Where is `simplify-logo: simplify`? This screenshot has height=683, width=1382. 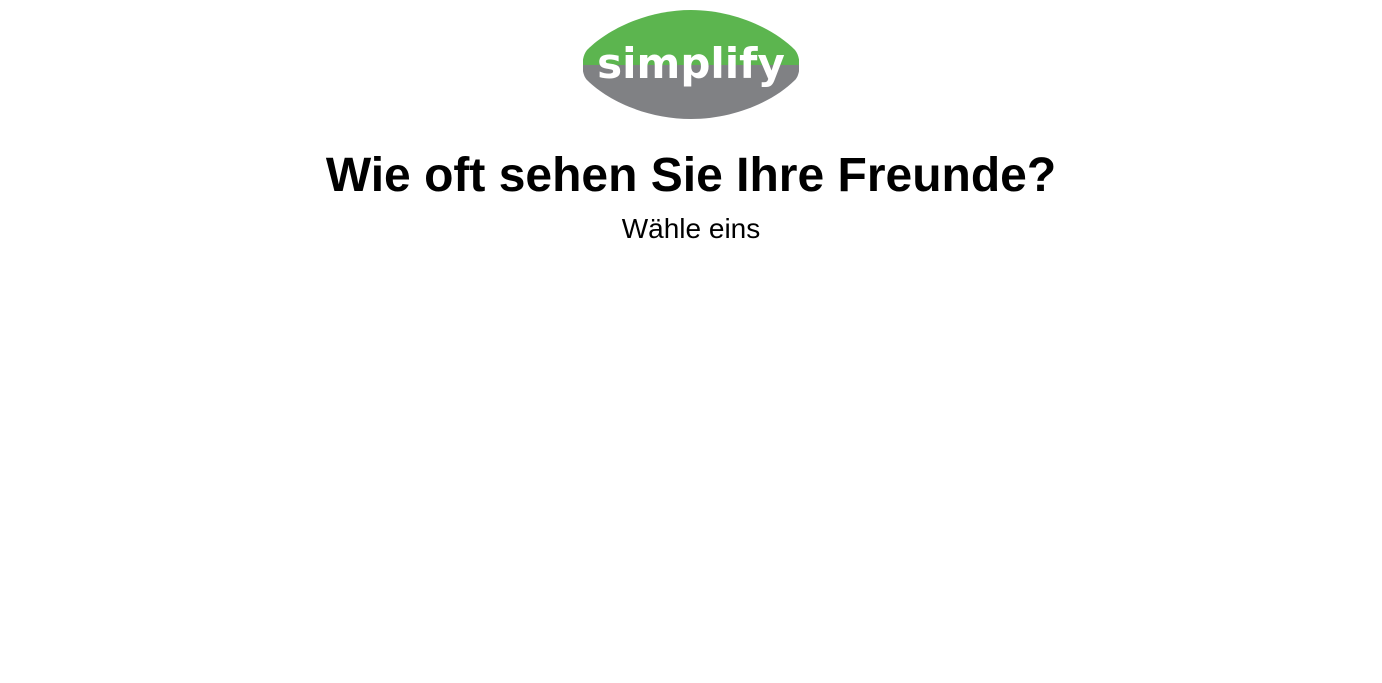 simplify-logo: simplify is located at coordinates (691, 64).